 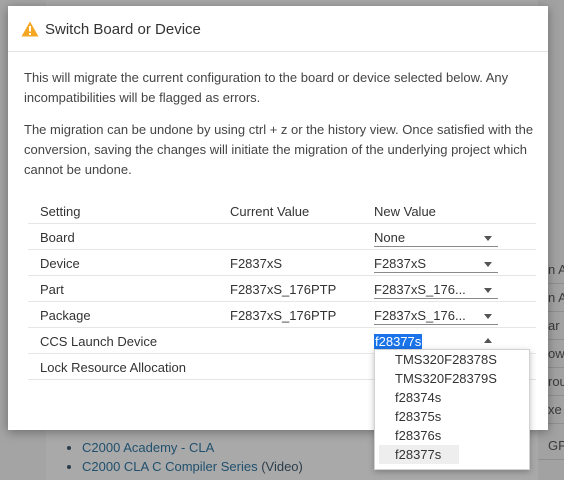 What do you see at coordinates (488, 340) in the screenshot?
I see `chevron-up-icon` at bounding box center [488, 340].